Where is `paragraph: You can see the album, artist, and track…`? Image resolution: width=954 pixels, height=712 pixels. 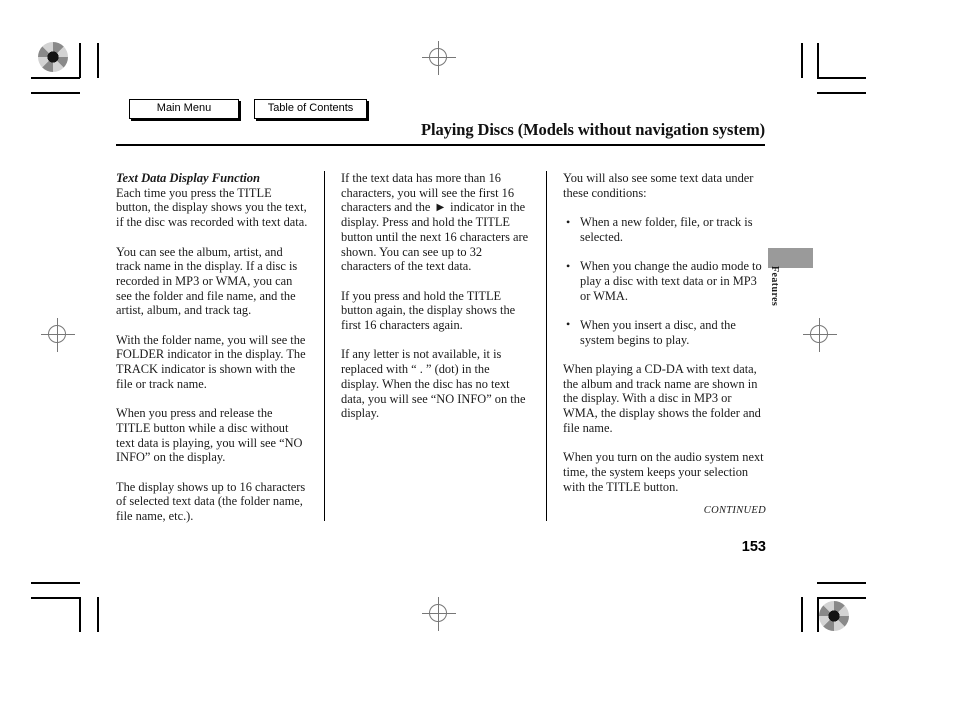 paragraph: You can see the album, artist, and track… is located at coordinates (207, 281).